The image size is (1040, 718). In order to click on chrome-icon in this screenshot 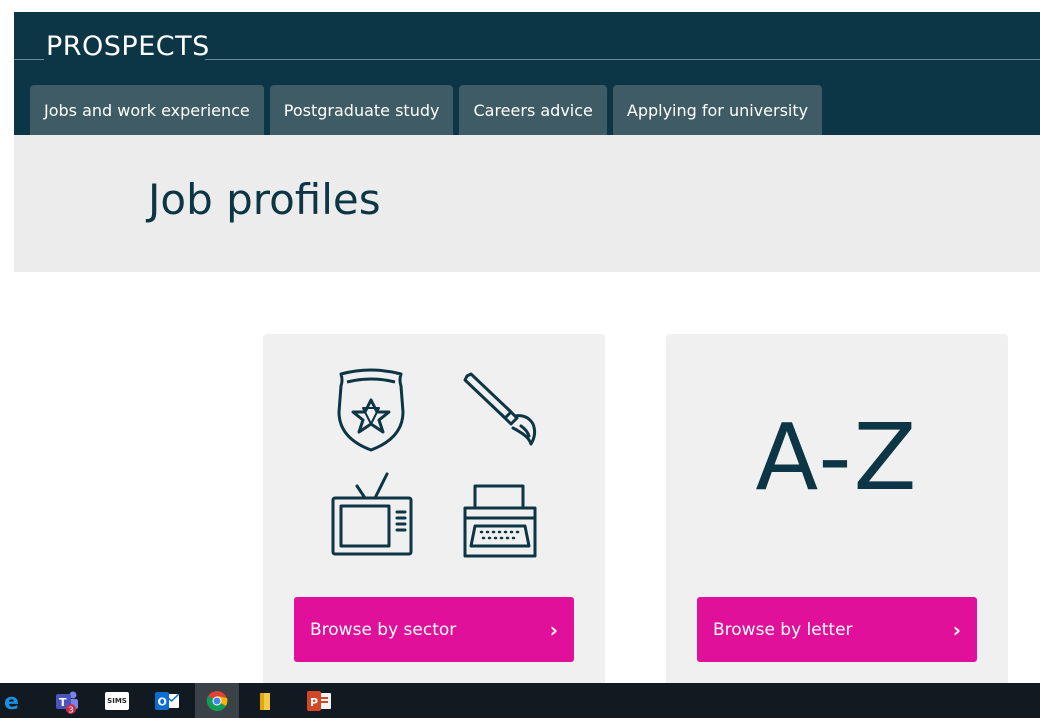, I will do `click(217, 701)`.